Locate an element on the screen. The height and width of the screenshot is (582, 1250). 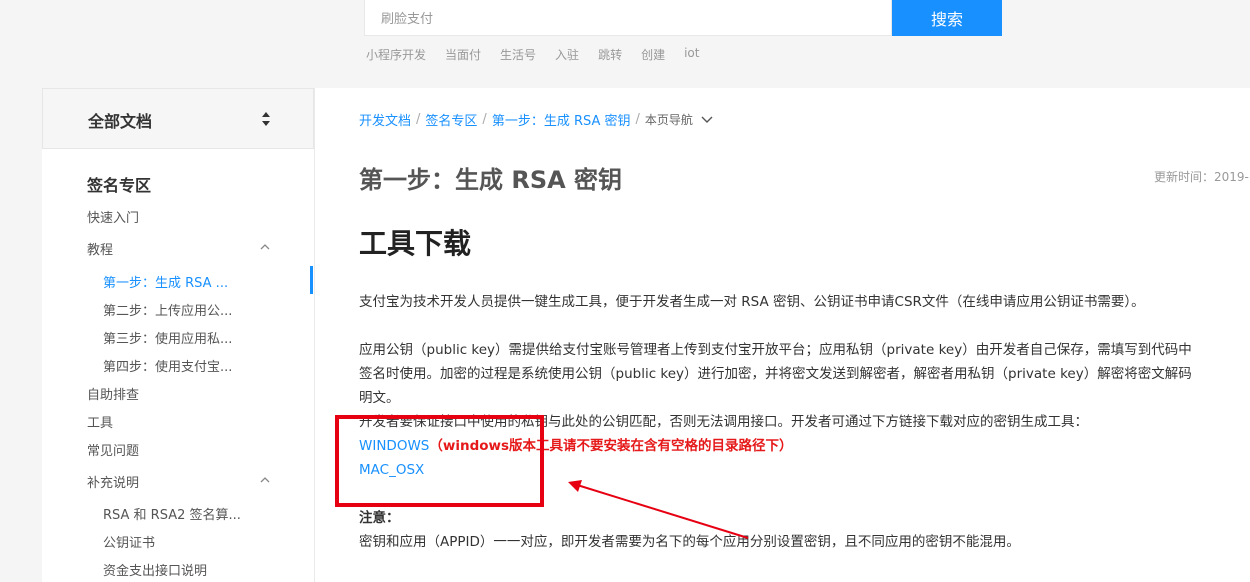
doc-selector: 全部文档 is located at coordinates (178, 118).